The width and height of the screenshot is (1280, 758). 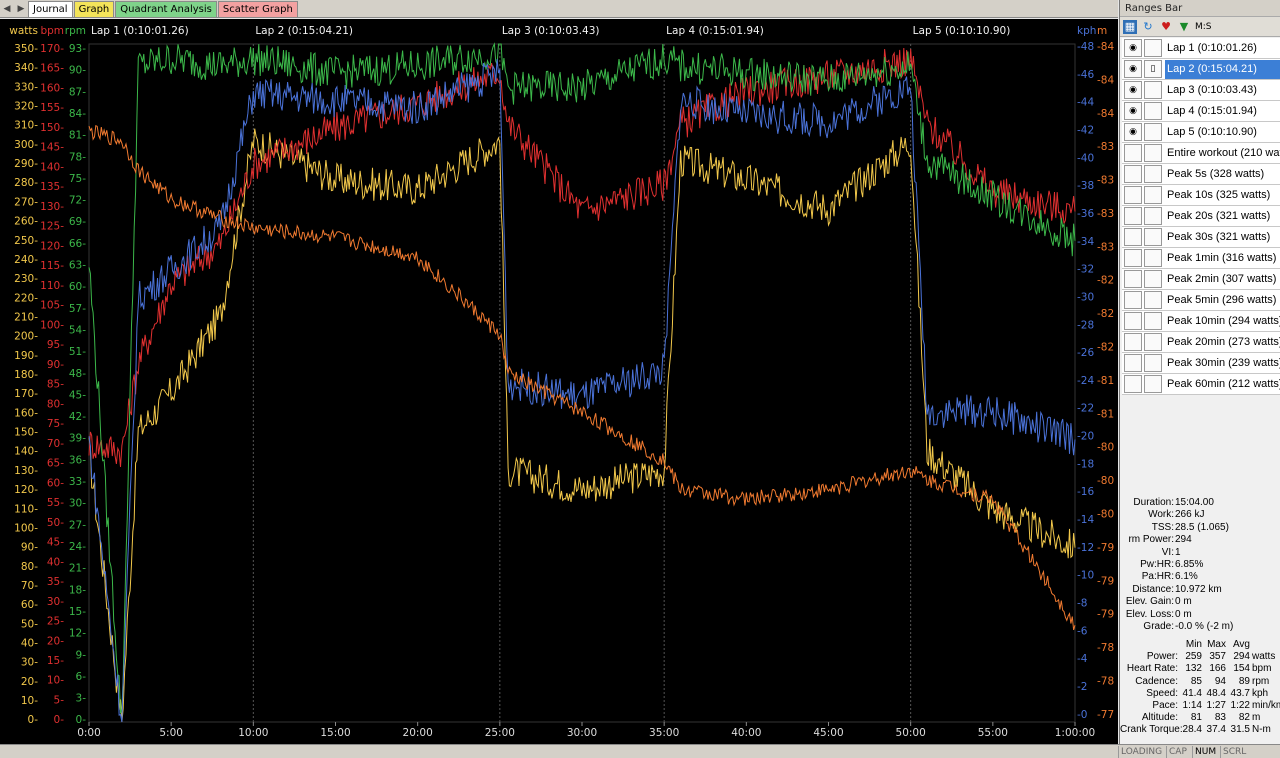 I want to click on axis-tick-label: 30-, so click(x=77, y=504).